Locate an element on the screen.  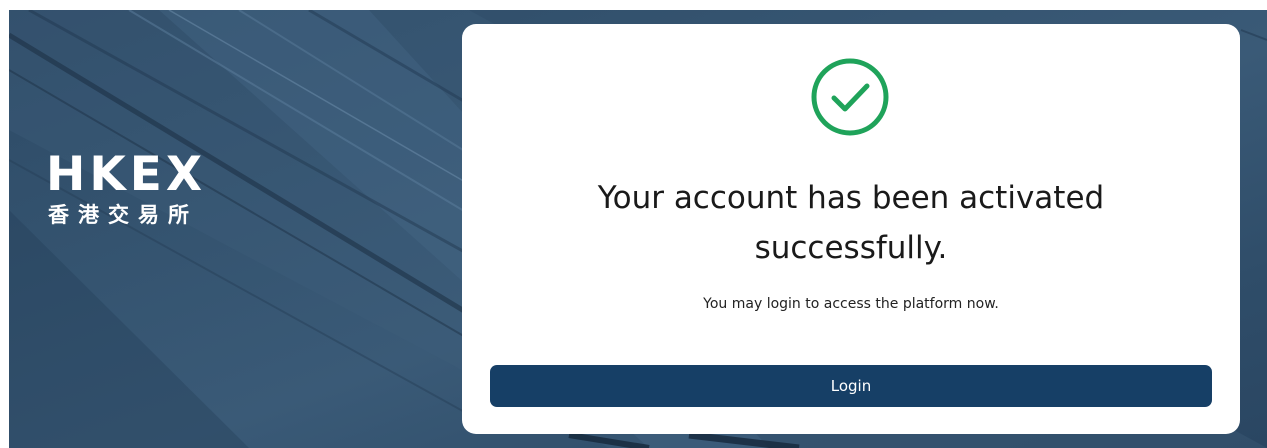
hkex-logo: HKEX 香港交易所 is located at coordinates (126, 189).